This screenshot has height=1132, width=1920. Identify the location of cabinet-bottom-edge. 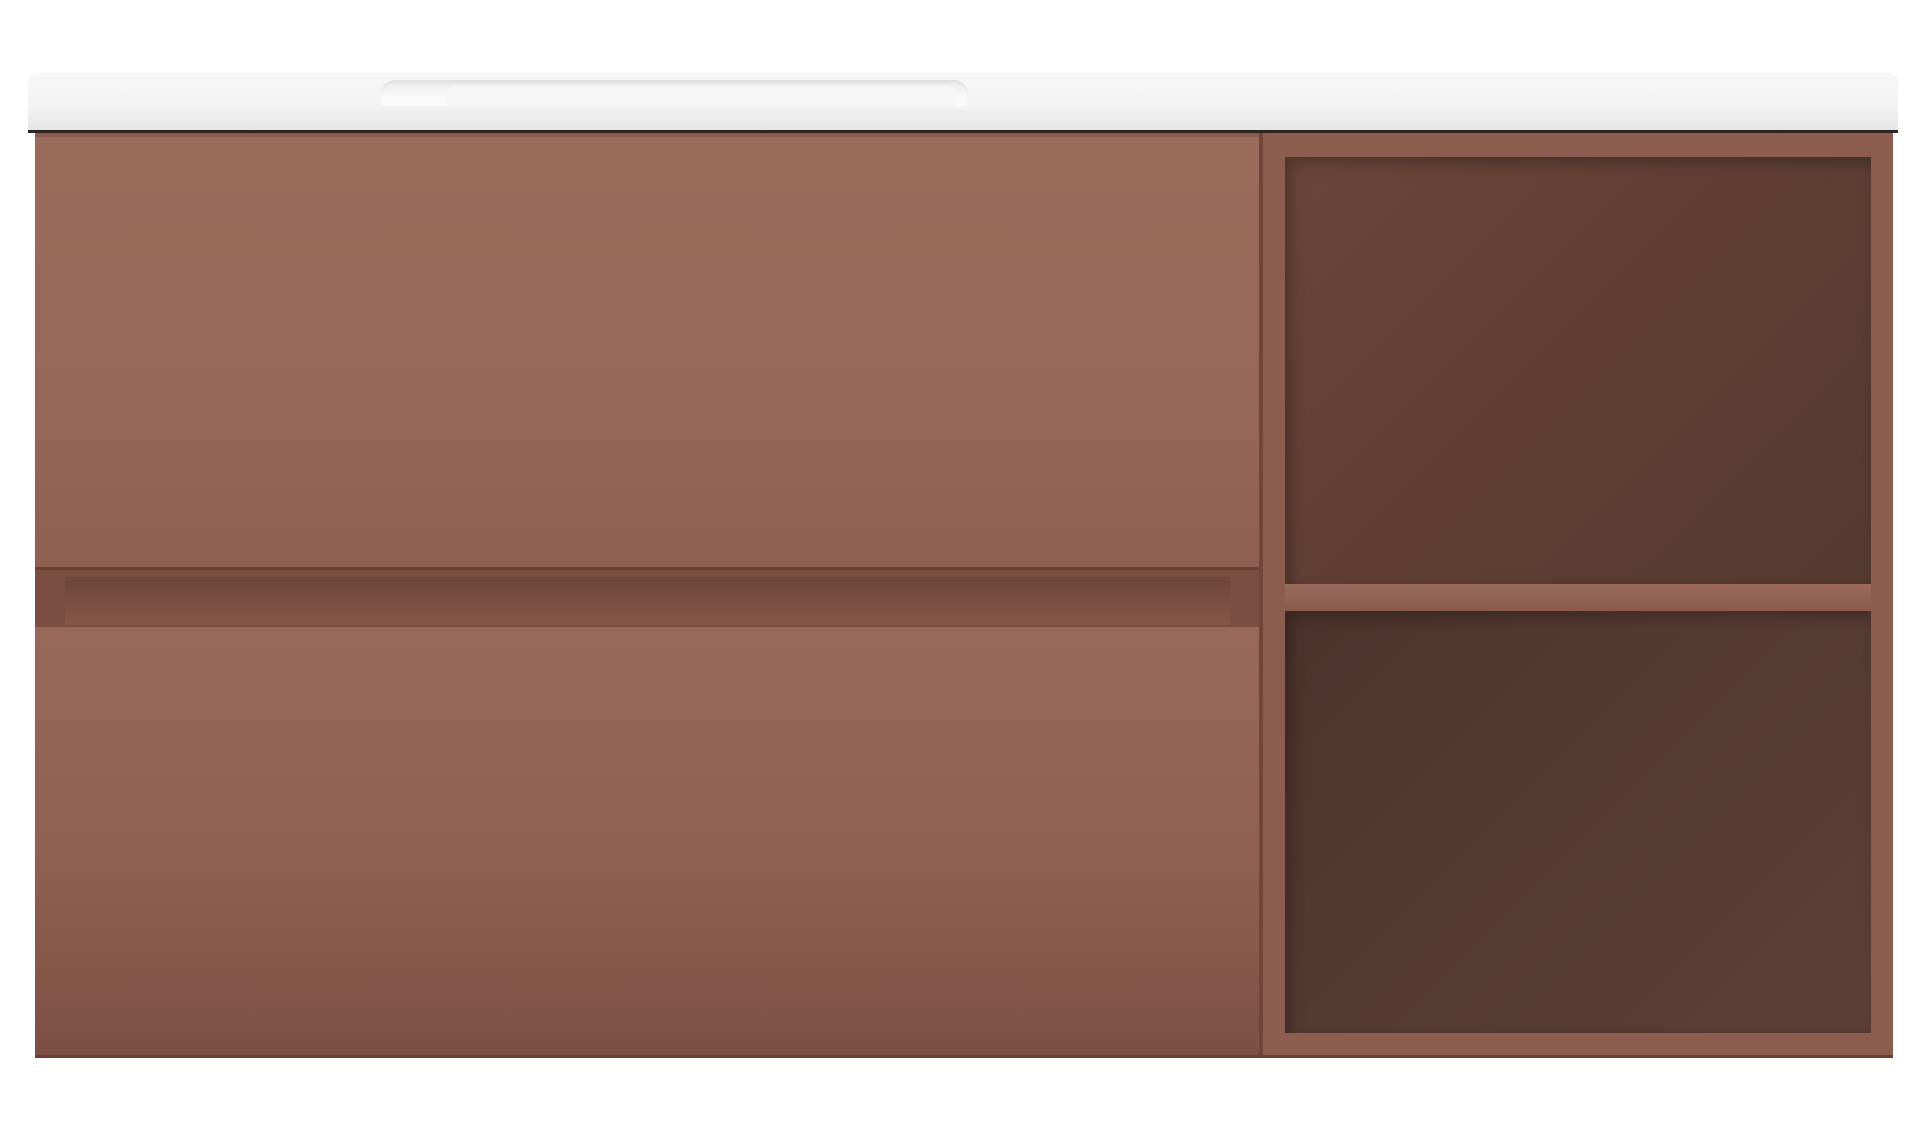
(964, 1056).